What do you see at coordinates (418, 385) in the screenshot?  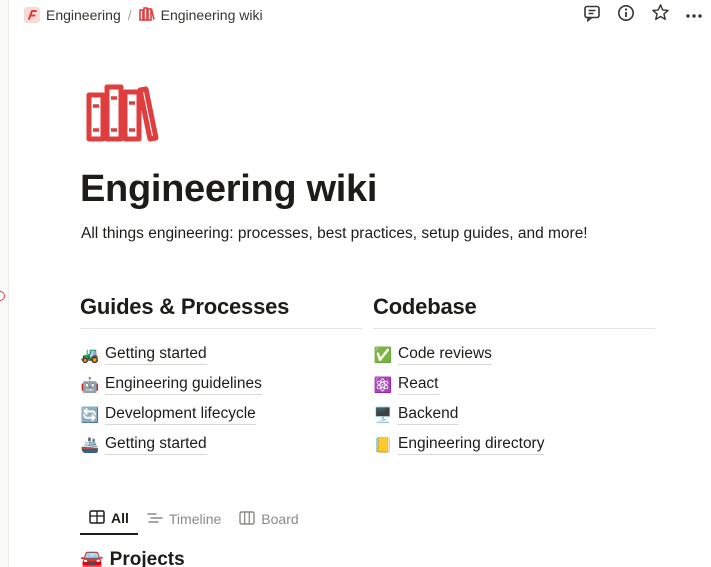 I see `page-link-label: React` at bounding box center [418, 385].